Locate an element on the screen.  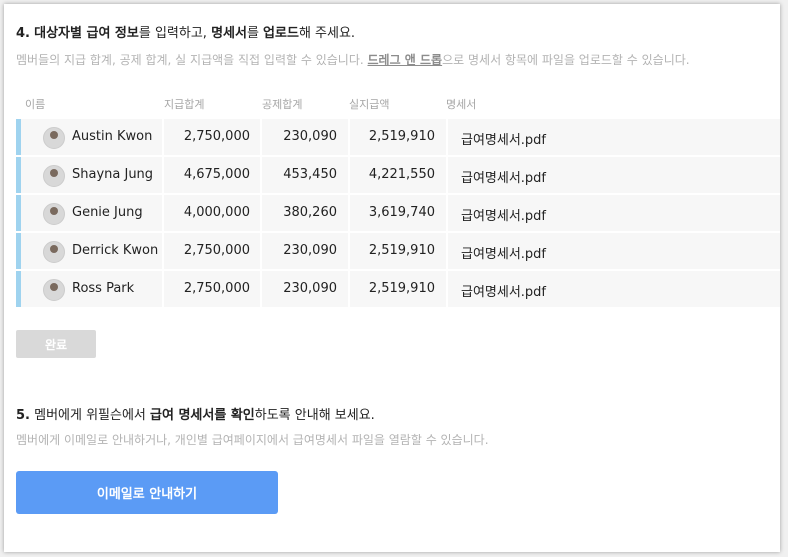
pay-total-input: 4,675,000 is located at coordinates (217, 174).